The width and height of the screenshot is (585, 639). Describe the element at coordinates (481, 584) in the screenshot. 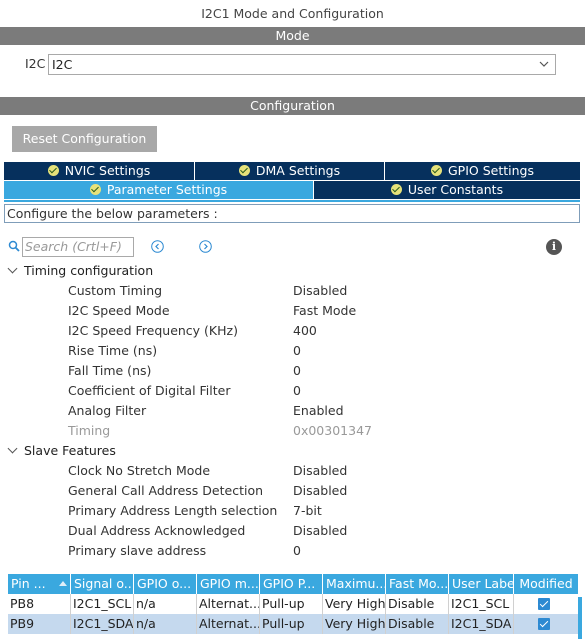

I see `column-header-user-label: User Label` at that location.